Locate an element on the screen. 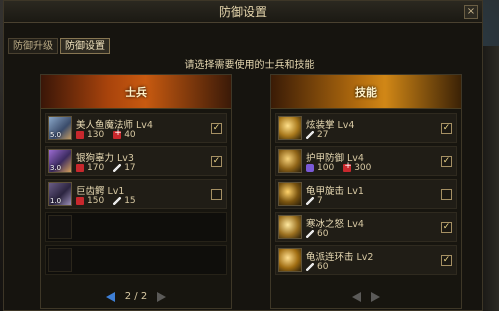 The height and width of the screenshot is (311, 499). soldier-row: 3.0 银狗辜力 Lv3 170 17 ✓ is located at coordinates (136, 161).